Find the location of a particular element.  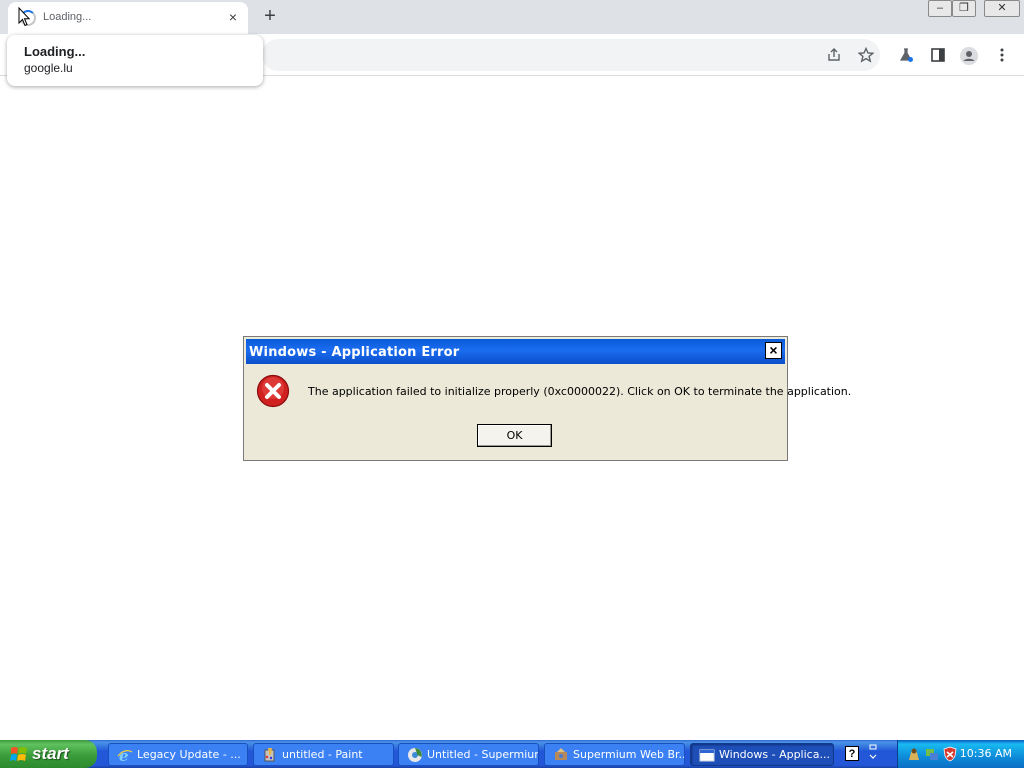

taskbar-button-supermium: Untitled - Supermium is located at coordinates (468, 754).